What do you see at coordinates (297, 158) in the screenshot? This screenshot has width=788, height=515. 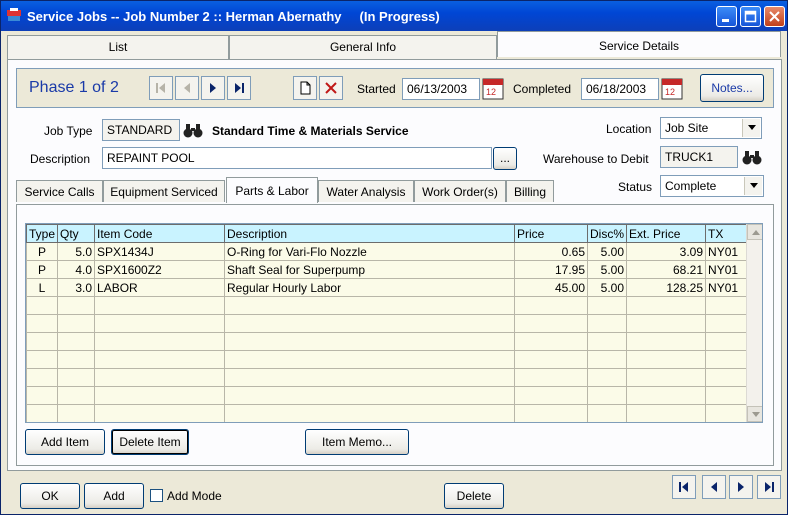 I see `description-field: REPAINT POOL` at bounding box center [297, 158].